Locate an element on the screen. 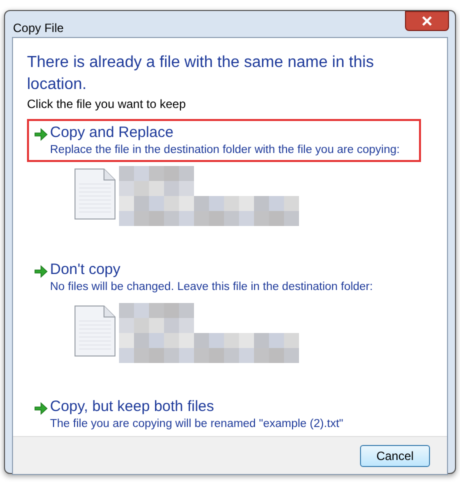 The image size is (460, 482). option-description: The file you are copying will be renamed "example (2).txt" is located at coordinates (197, 424).